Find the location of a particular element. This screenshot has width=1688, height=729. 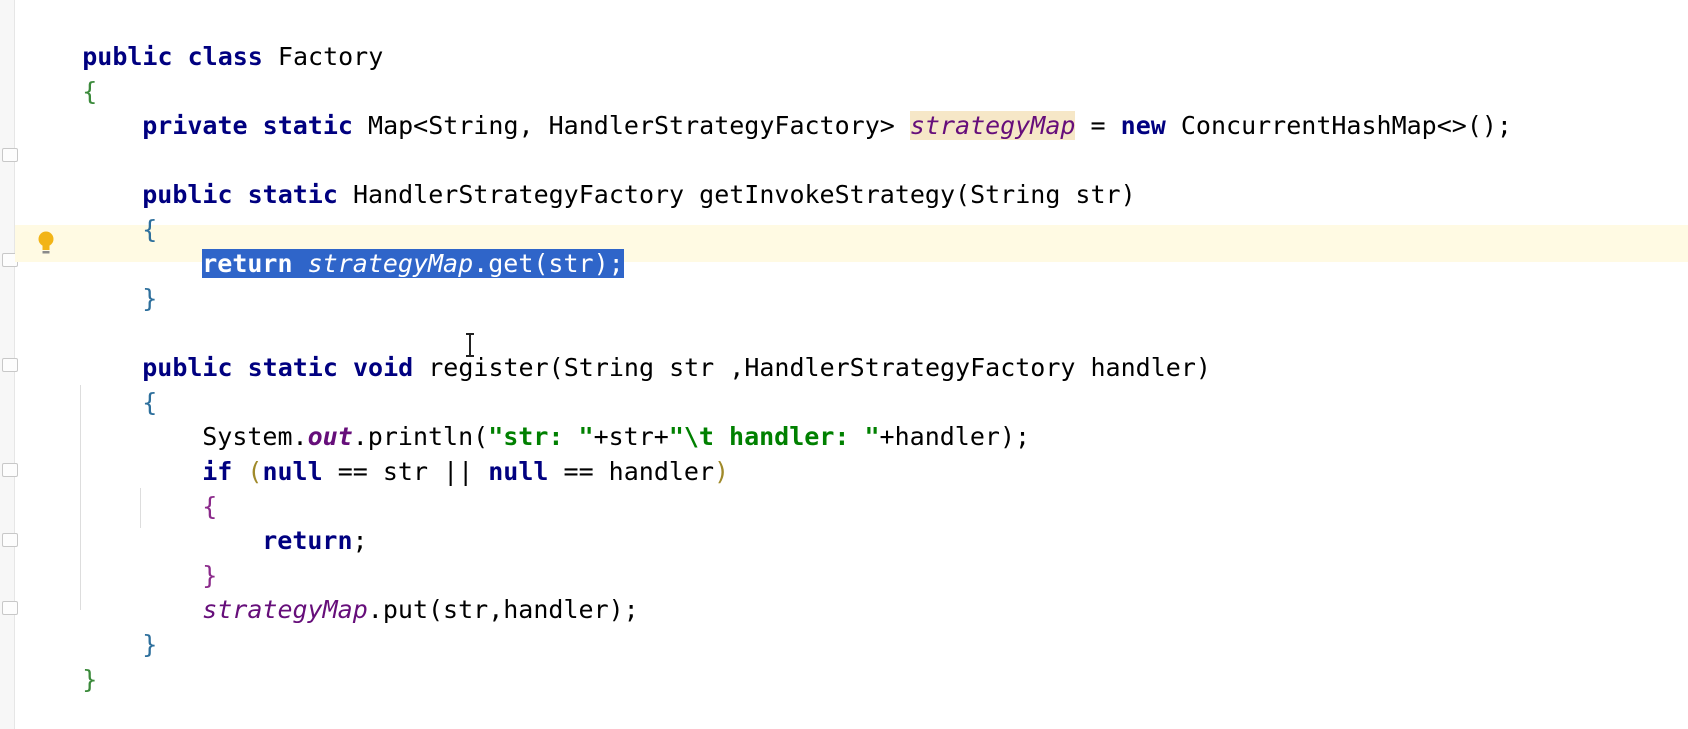

code-line-method2-open: { is located at coordinates (119, 382).